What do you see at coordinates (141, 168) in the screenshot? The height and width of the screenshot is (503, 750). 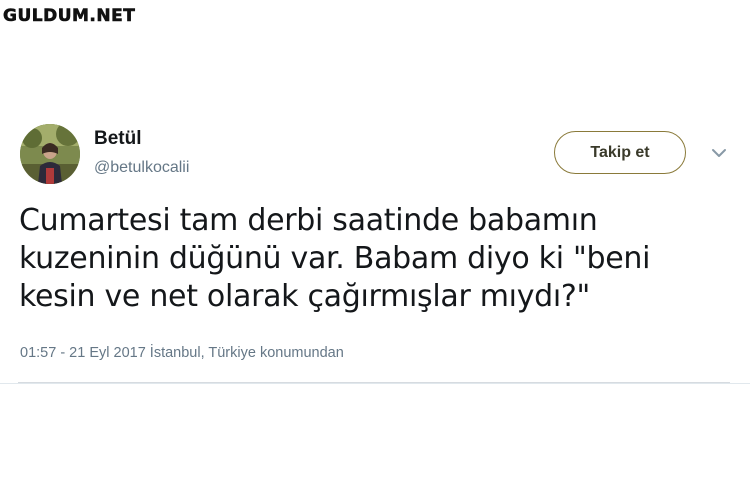 I see `author-handle: @betulkocalii` at bounding box center [141, 168].